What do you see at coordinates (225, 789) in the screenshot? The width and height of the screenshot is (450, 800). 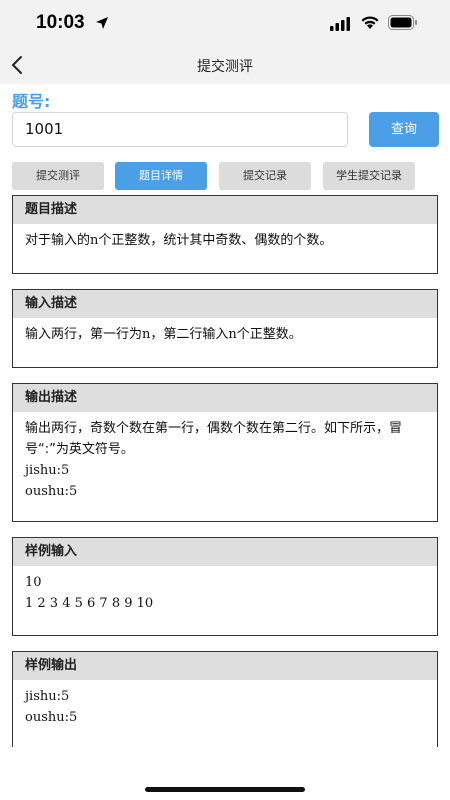 I see `home-indicator` at bounding box center [225, 789].